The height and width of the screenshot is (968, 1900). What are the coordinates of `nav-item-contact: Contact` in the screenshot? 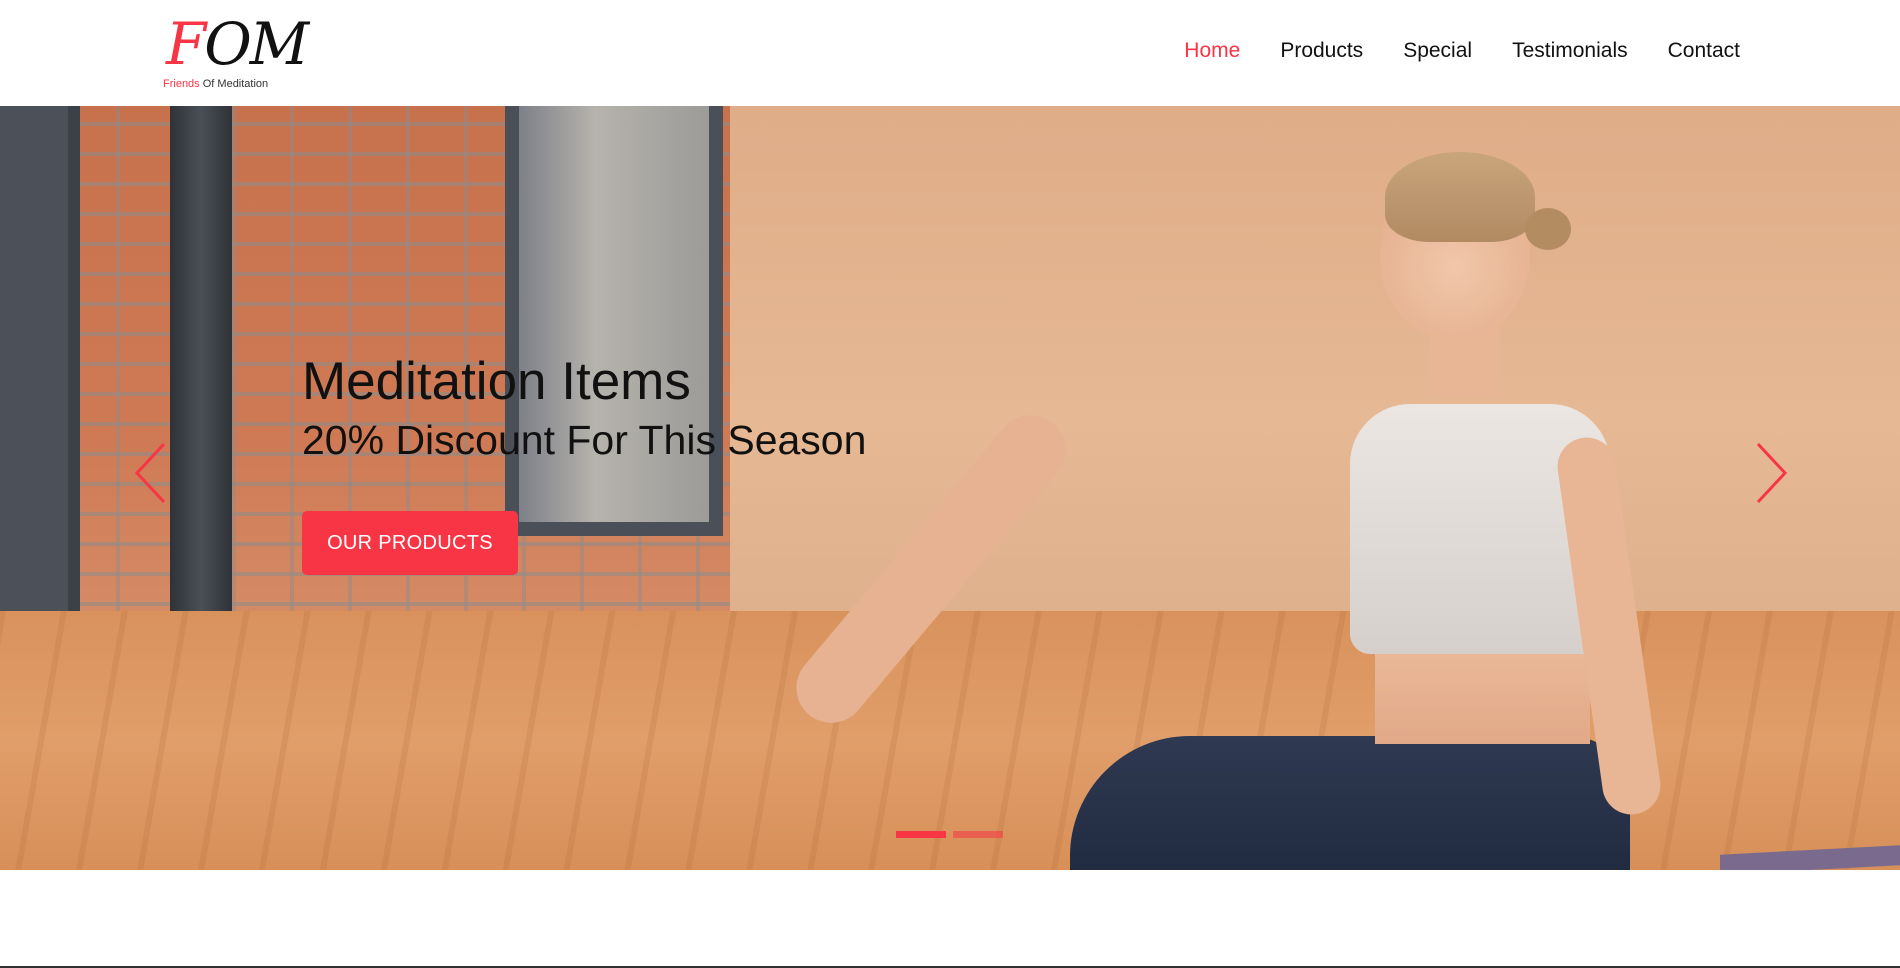 It's located at (1704, 51).